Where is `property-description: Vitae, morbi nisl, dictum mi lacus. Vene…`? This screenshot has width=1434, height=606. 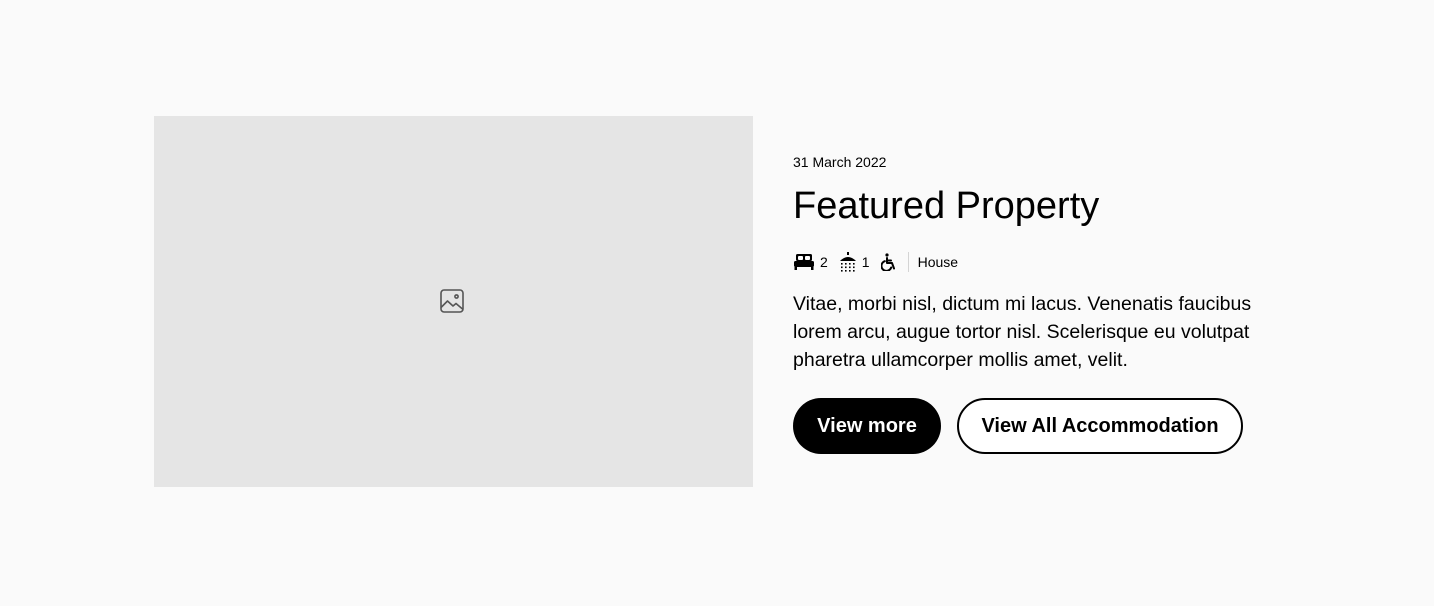
property-description: Vitae, morbi nisl, dictum mi lacus. Vene… is located at coordinates (1022, 332).